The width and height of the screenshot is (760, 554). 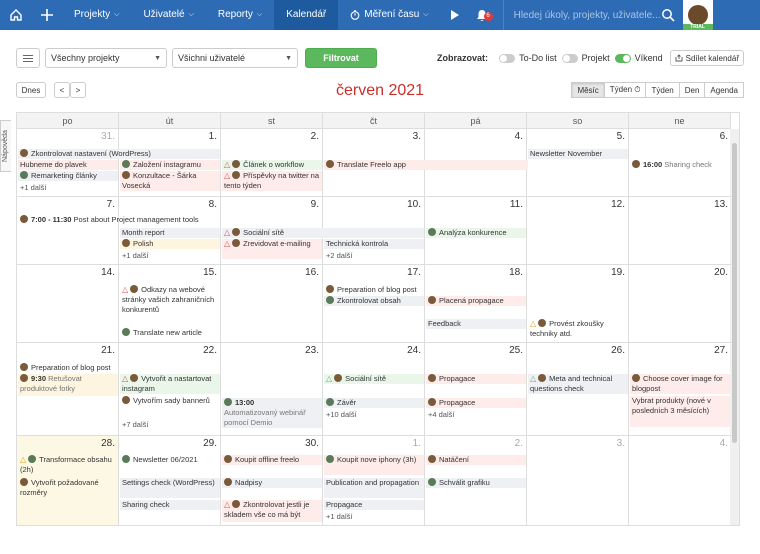 I want to click on weekday-label: pá, so click(x=476, y=120).